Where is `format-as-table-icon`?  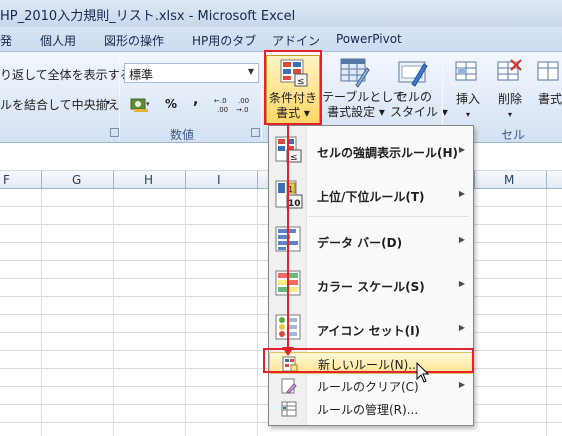 format-as-table-icon is located at coordinates (355, 74).